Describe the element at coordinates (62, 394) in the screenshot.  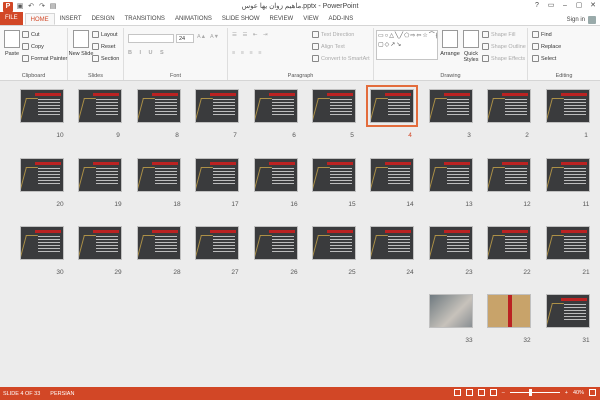
I see `language-indicator: PERSIAN` at that location.